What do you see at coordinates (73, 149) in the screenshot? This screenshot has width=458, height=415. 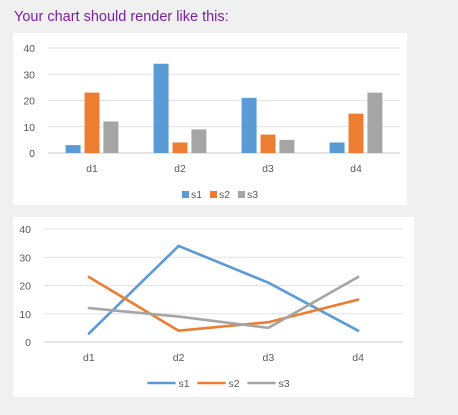 I see `bar-s1-d1` at bounding box center [73, 149].